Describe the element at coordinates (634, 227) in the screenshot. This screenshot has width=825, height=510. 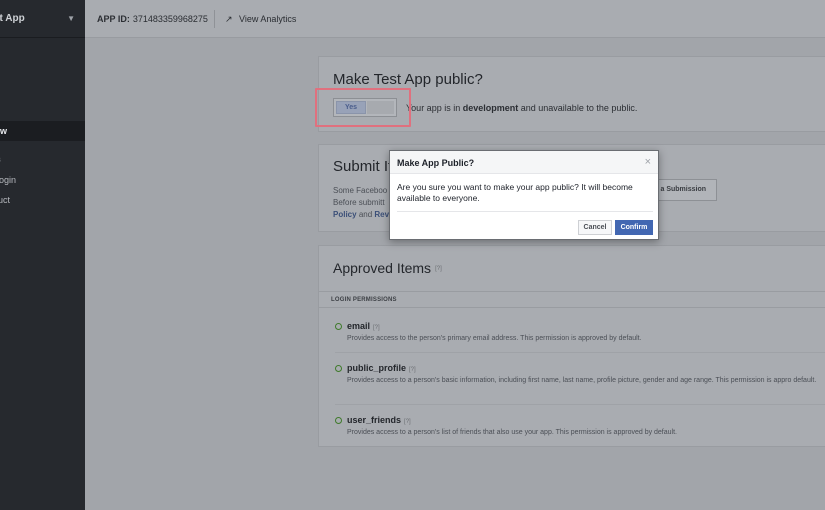
I see `confirm-button: Confirm` at that location.